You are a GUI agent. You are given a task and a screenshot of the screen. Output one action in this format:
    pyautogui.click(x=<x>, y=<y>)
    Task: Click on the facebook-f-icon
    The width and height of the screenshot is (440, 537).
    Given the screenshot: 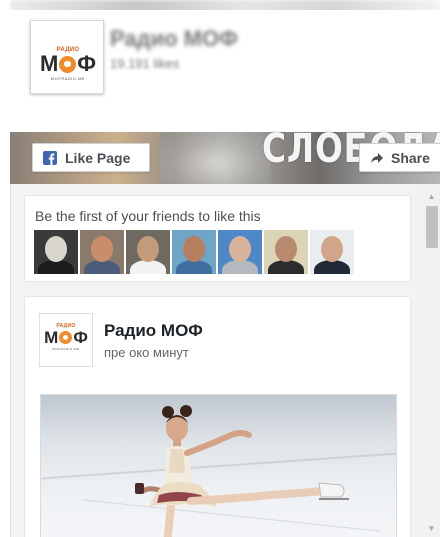 What is the action you would take?
    pyautogui.click(x=50, y=158)
    